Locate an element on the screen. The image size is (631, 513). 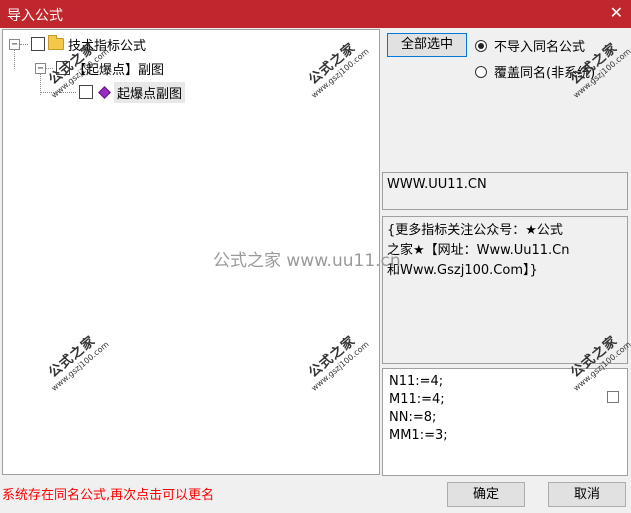
description-line: 和Www.Gszj100.Com】} is located at coordinates (462, 270).